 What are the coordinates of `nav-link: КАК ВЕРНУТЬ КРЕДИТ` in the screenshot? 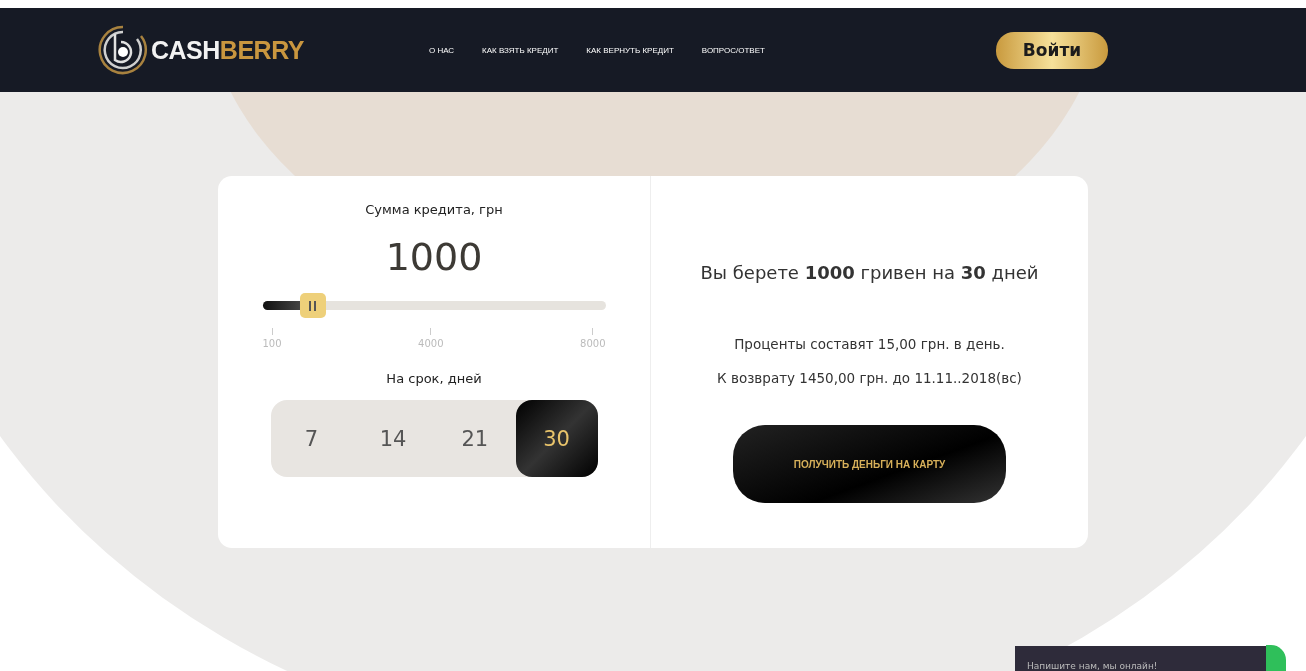 It's located at (630, 50).